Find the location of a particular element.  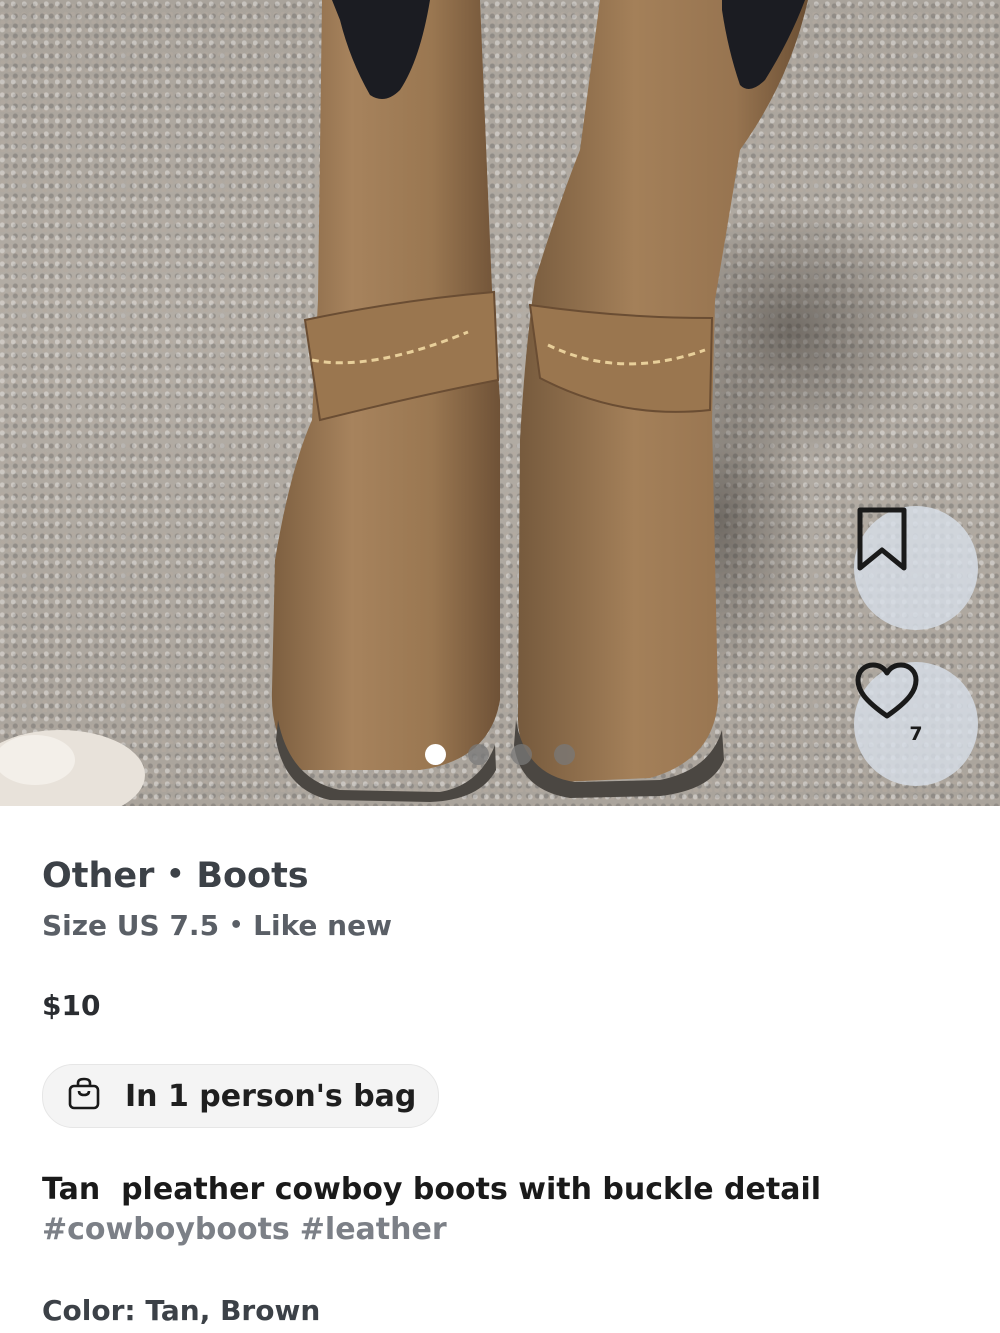

brand-category-line: Other • Boots is located at coordinates (175, 876).